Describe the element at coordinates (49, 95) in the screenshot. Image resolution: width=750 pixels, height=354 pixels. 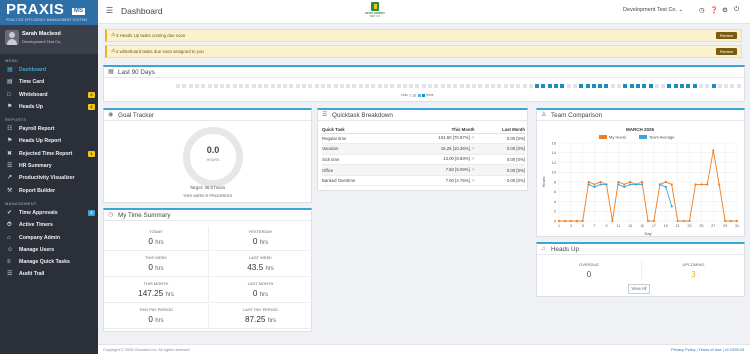
I see `sidebar-item-whiteboard: □ Whiteboard 2` at that location.